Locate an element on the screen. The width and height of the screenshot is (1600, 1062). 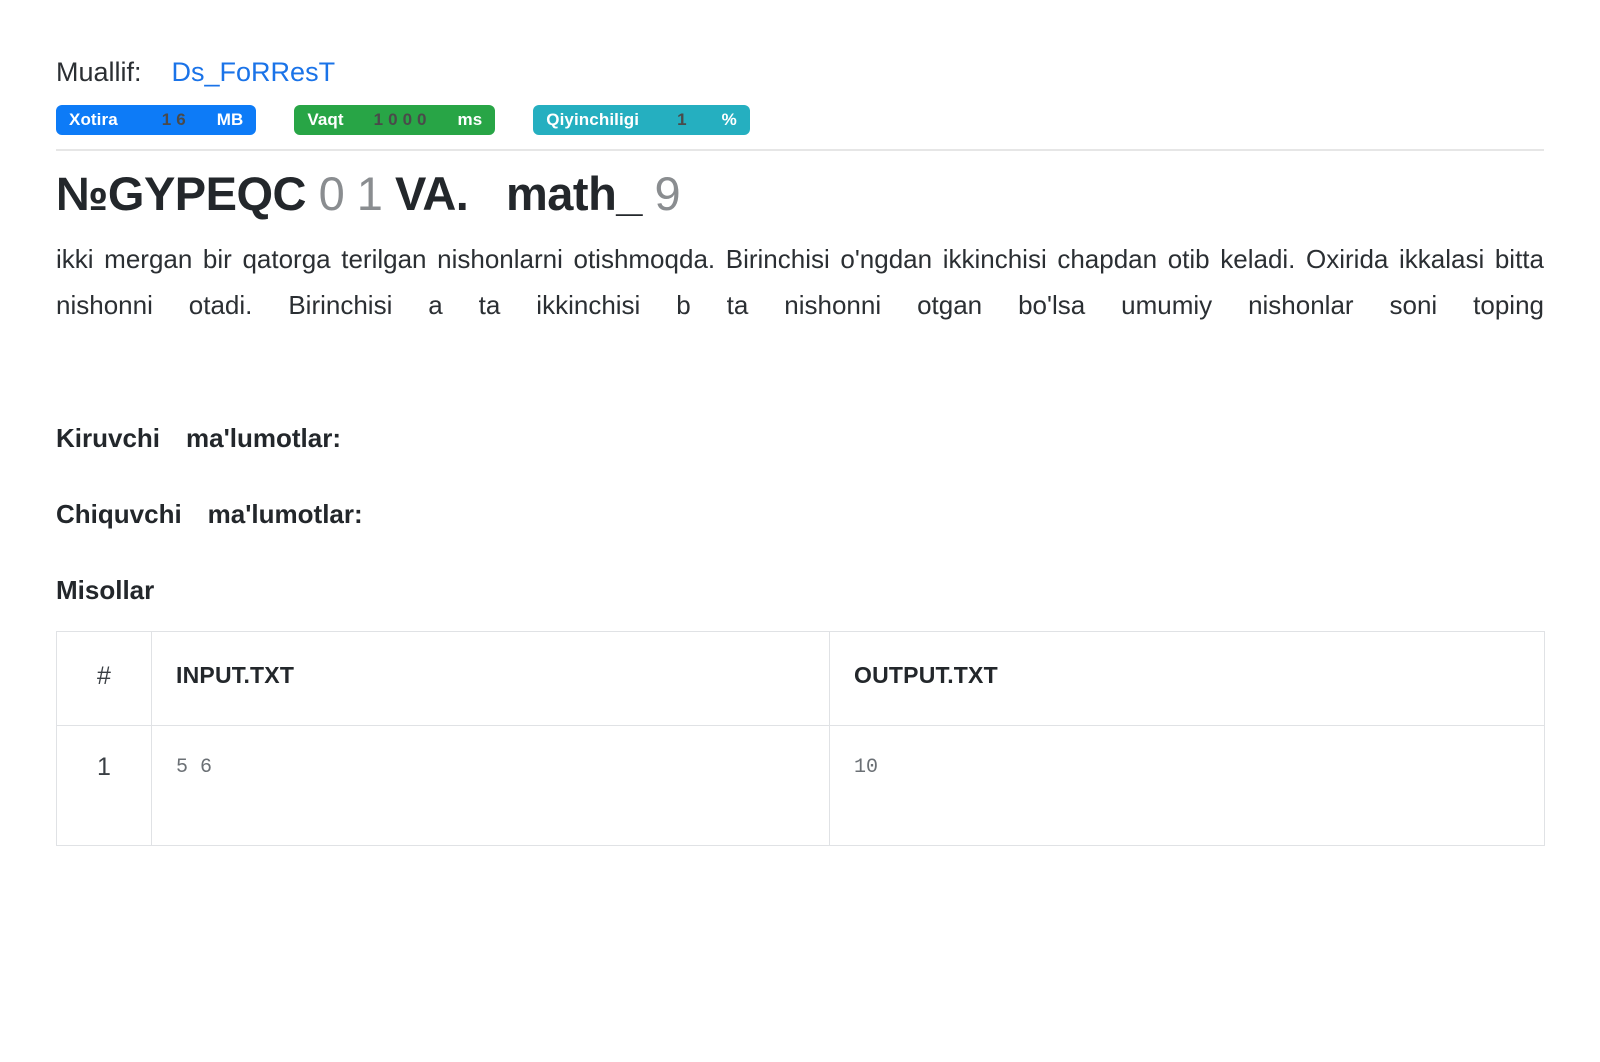
examples-section-heading: Misollar is located at coordinates (105, 589).